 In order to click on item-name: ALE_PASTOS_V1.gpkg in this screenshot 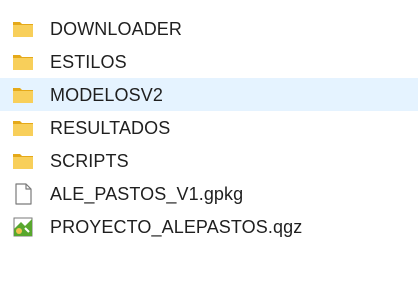, I will do `click(147, 193)`.